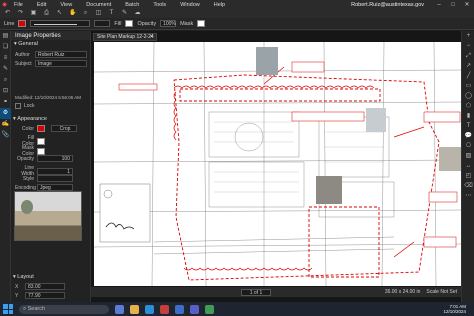  Describe the element at coordinates (33, 13) in the screenshot. I see `save-icon: ▣` at that location.